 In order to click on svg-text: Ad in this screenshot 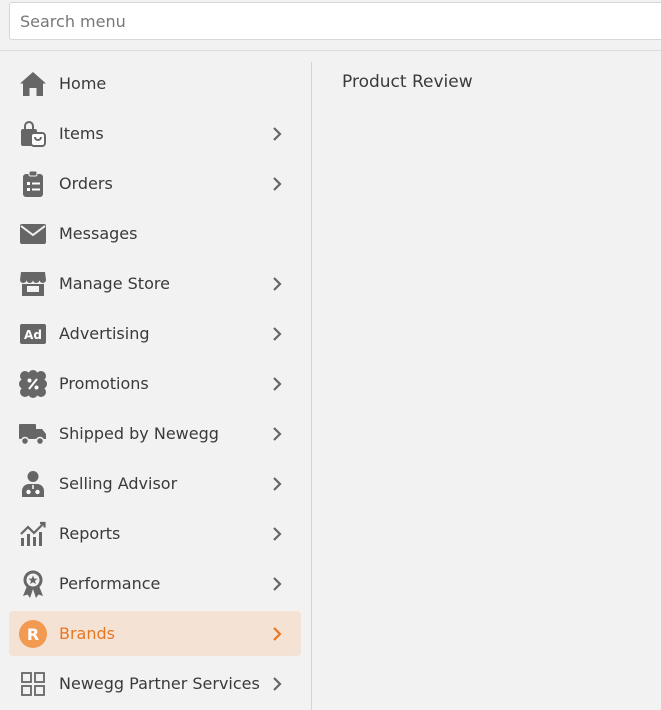, I will do `click(33, 335)`.